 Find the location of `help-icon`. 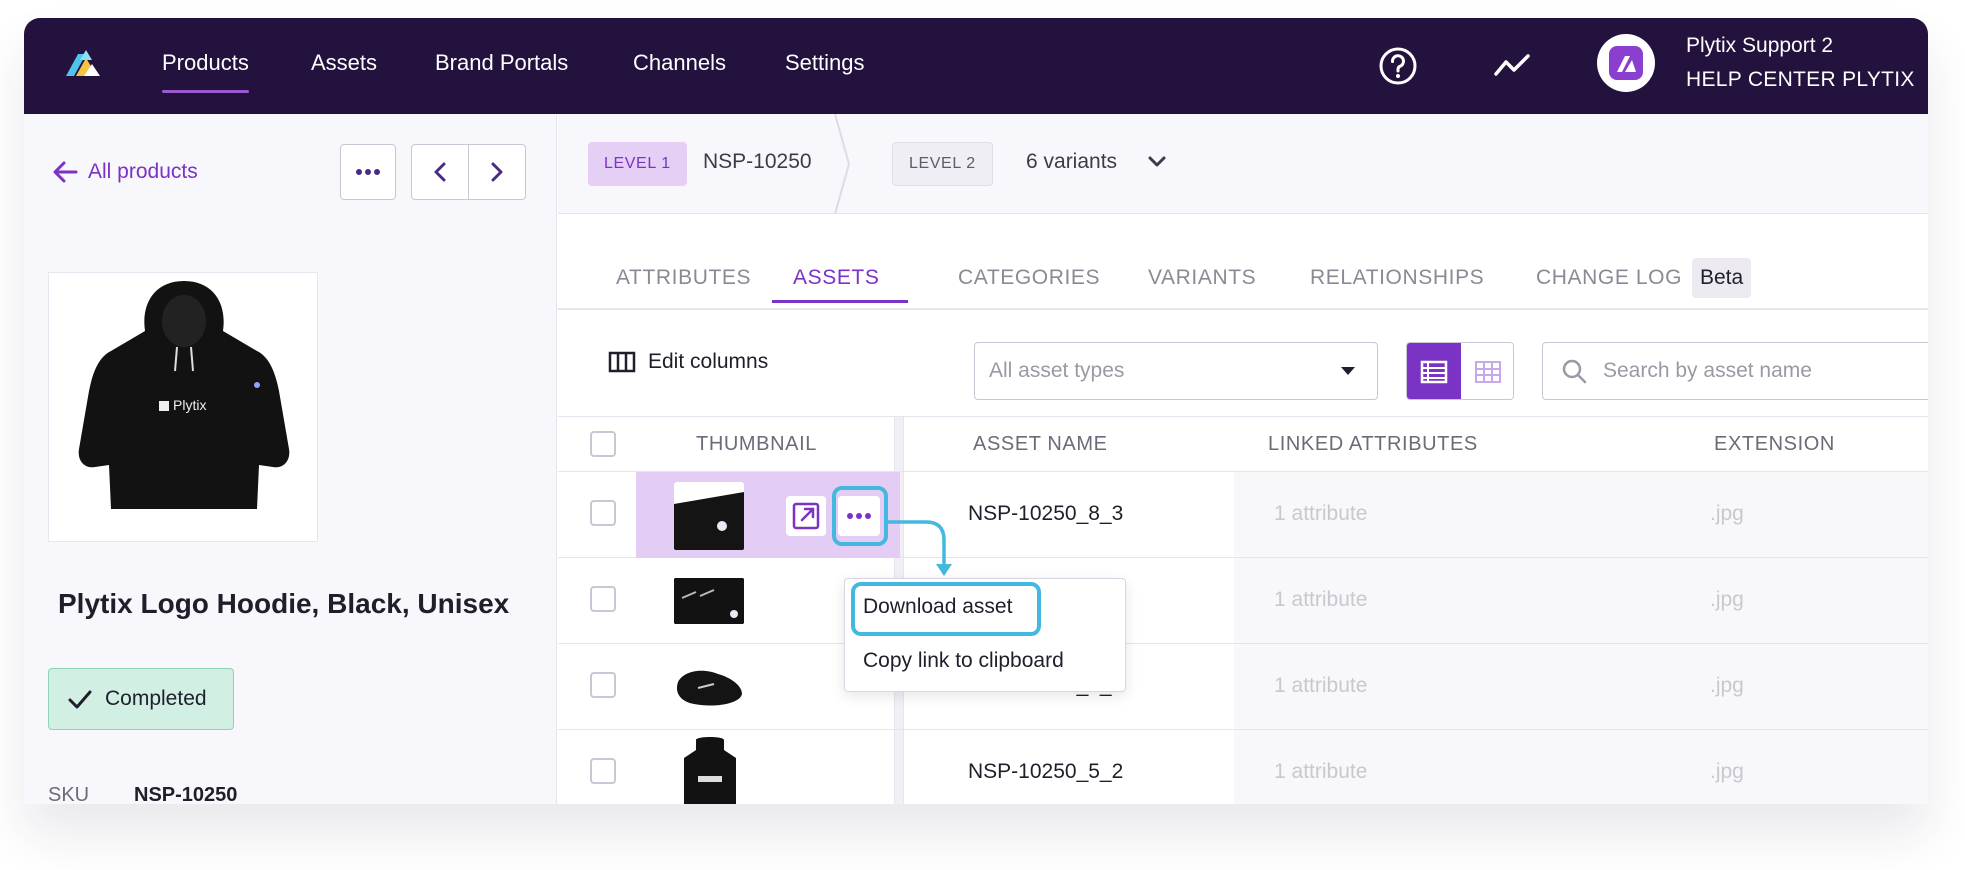

help-icon is located at coordinates (1398, 66).